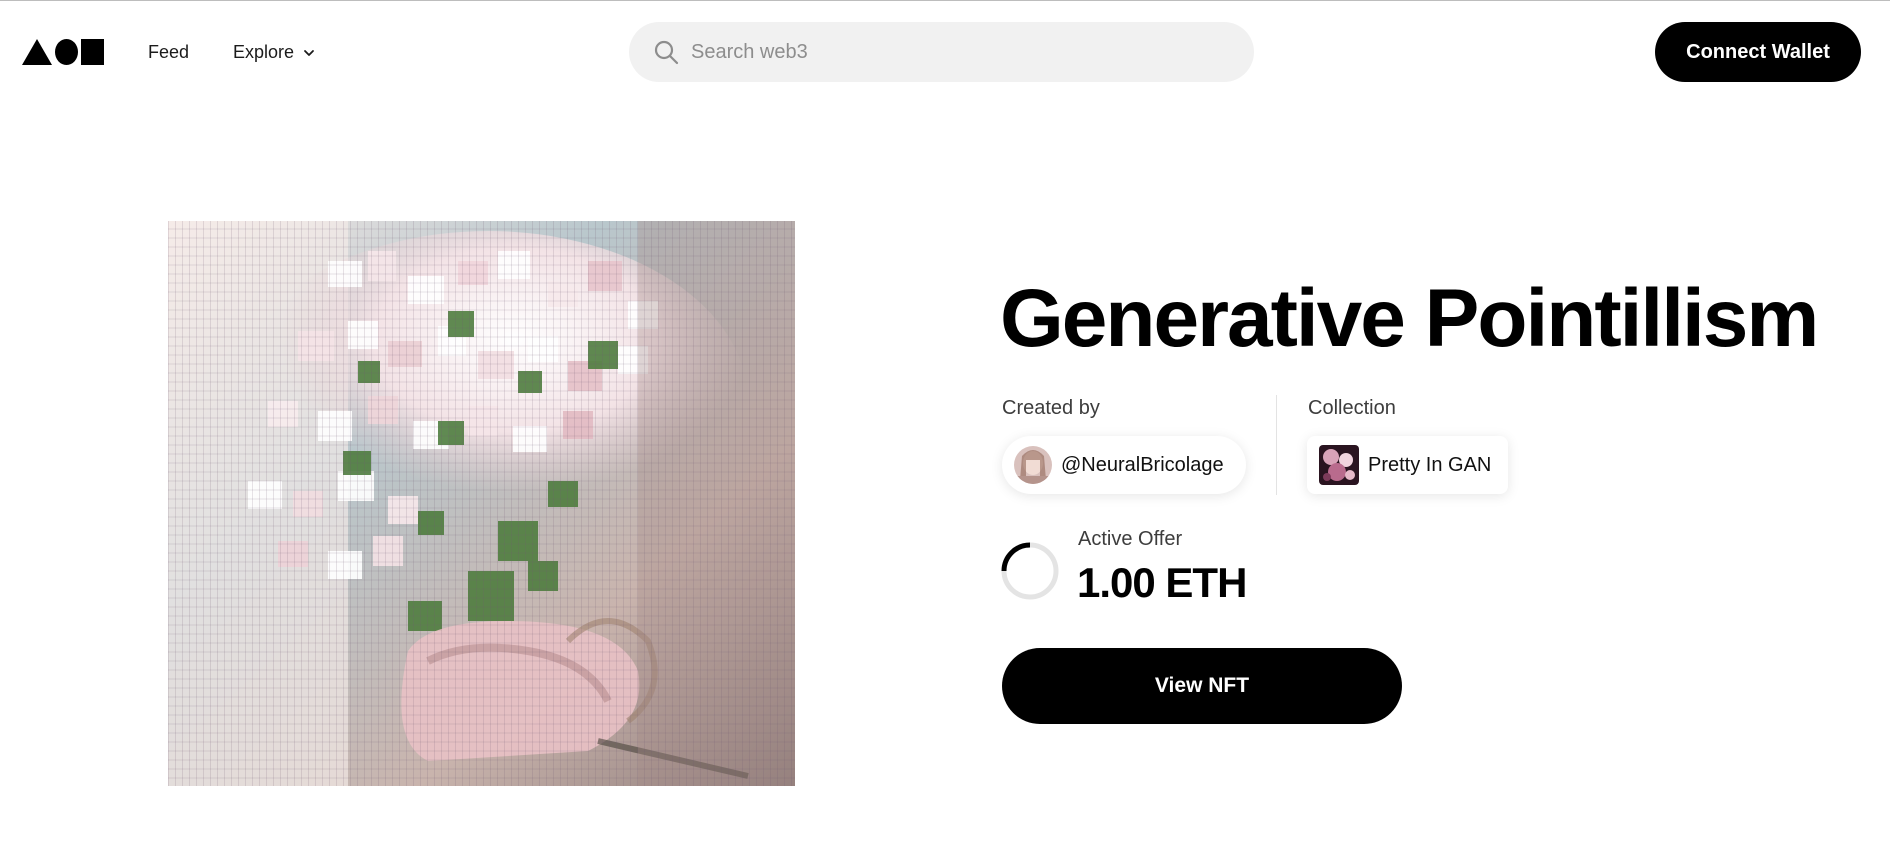  I want to click on site-header: Feed Explore Connect Wallet, so click(945, 51).